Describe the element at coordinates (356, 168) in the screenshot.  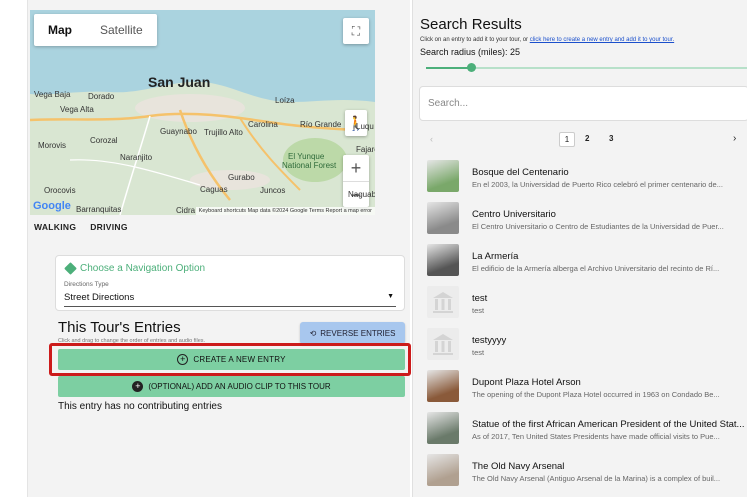
I see `zoom-in-button: +` at that location.